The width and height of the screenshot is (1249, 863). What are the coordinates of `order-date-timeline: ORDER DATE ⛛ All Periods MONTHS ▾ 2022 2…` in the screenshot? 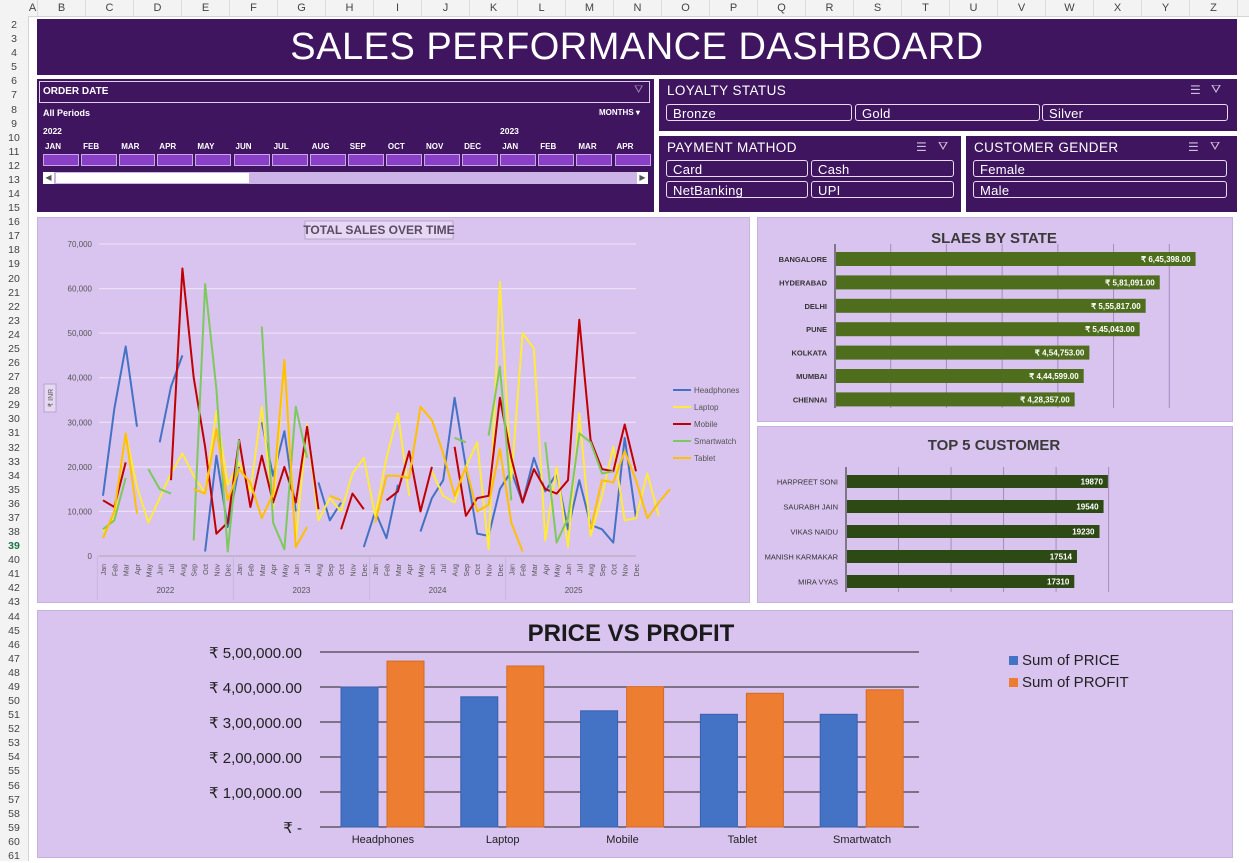 It's located at (345, 145).